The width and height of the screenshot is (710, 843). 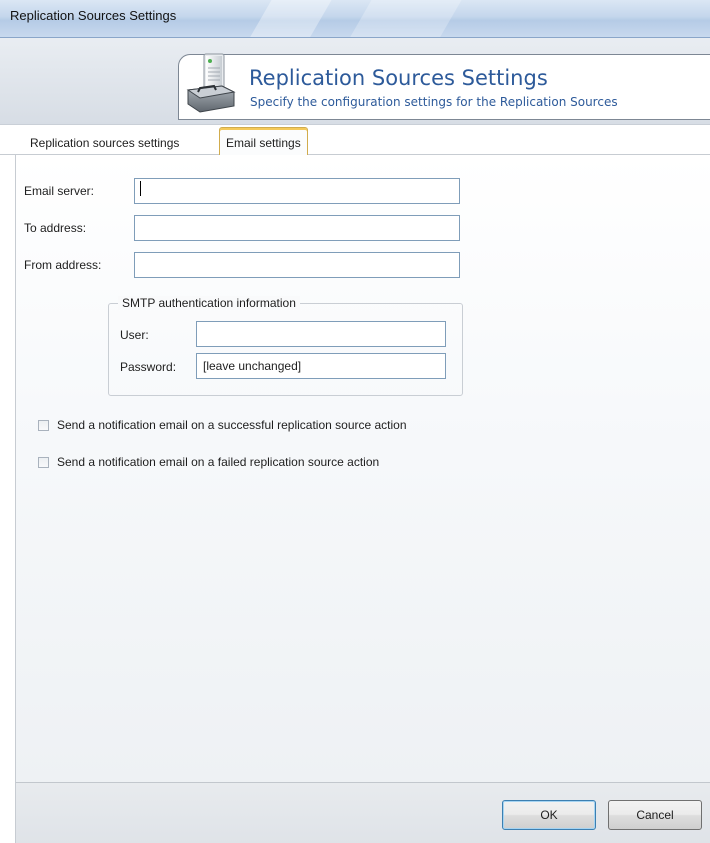 I want to click on tab-replication-sources-settings: Replication sources settings, so click(x=104, y=144).